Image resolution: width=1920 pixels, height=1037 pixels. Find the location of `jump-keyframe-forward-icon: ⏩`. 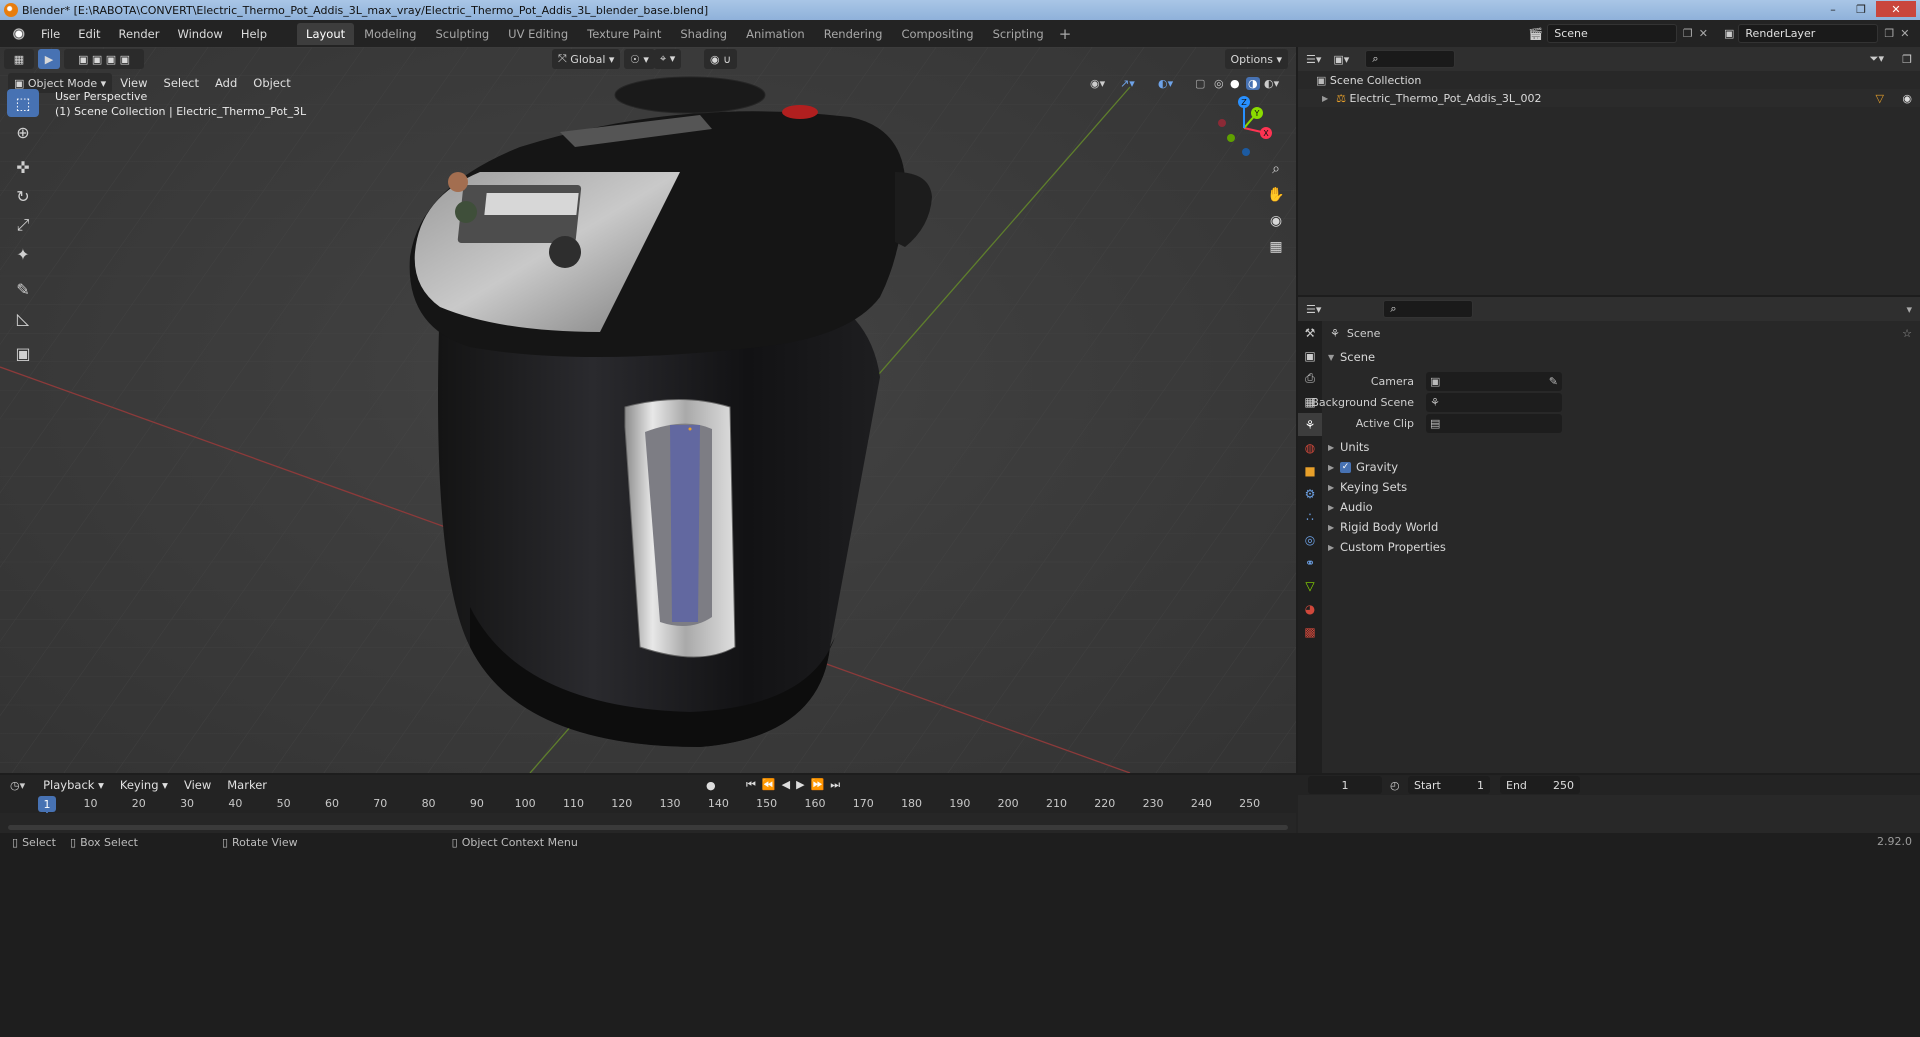

jump-keyframe-forward-icon: ⏩ is located at coordinates (821, 784).